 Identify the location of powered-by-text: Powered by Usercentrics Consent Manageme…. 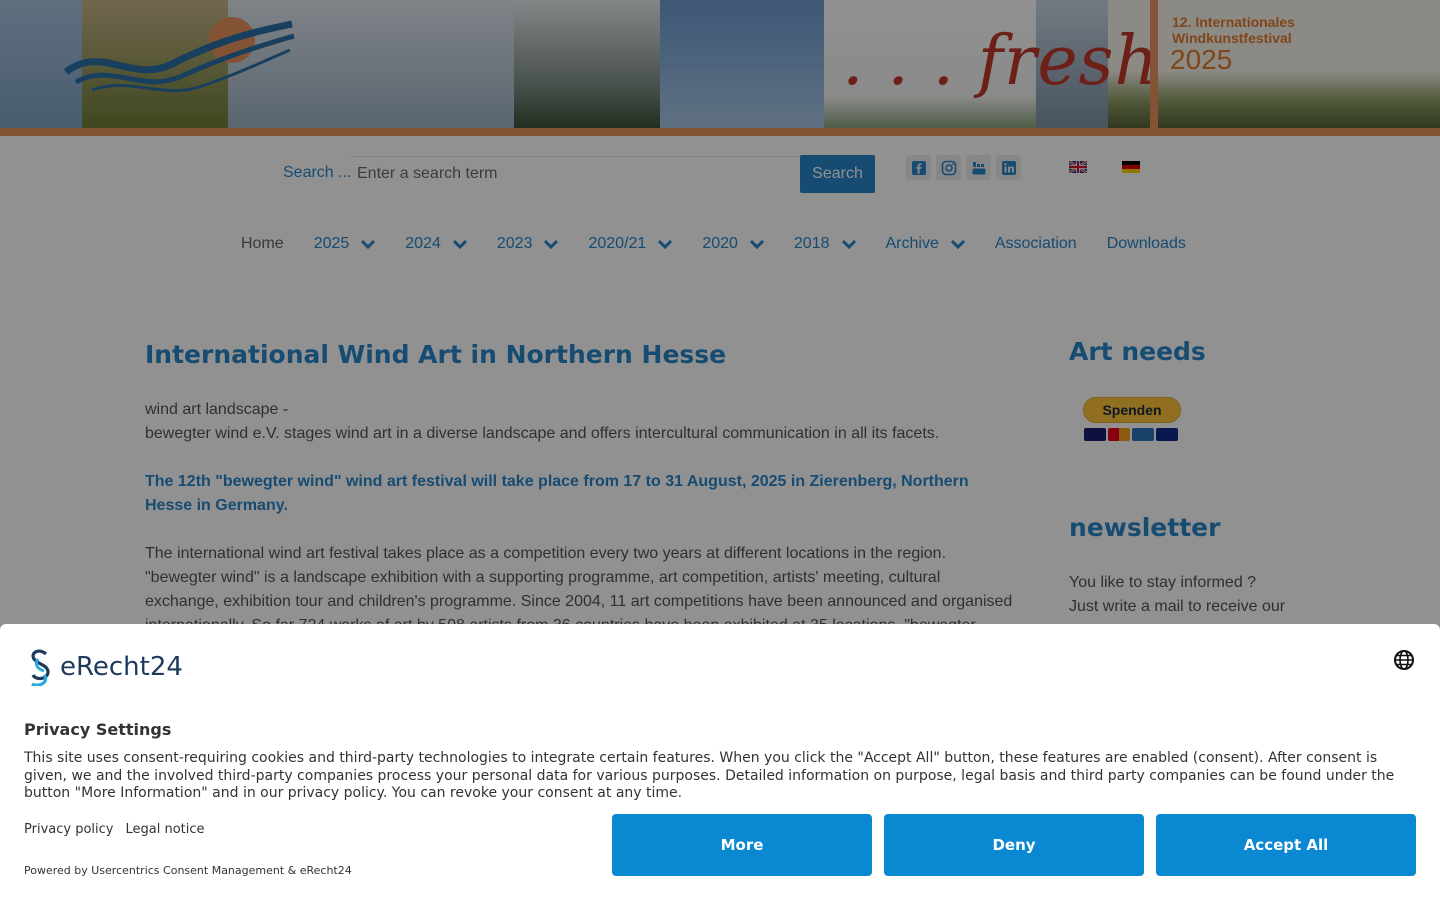
(188, 870).